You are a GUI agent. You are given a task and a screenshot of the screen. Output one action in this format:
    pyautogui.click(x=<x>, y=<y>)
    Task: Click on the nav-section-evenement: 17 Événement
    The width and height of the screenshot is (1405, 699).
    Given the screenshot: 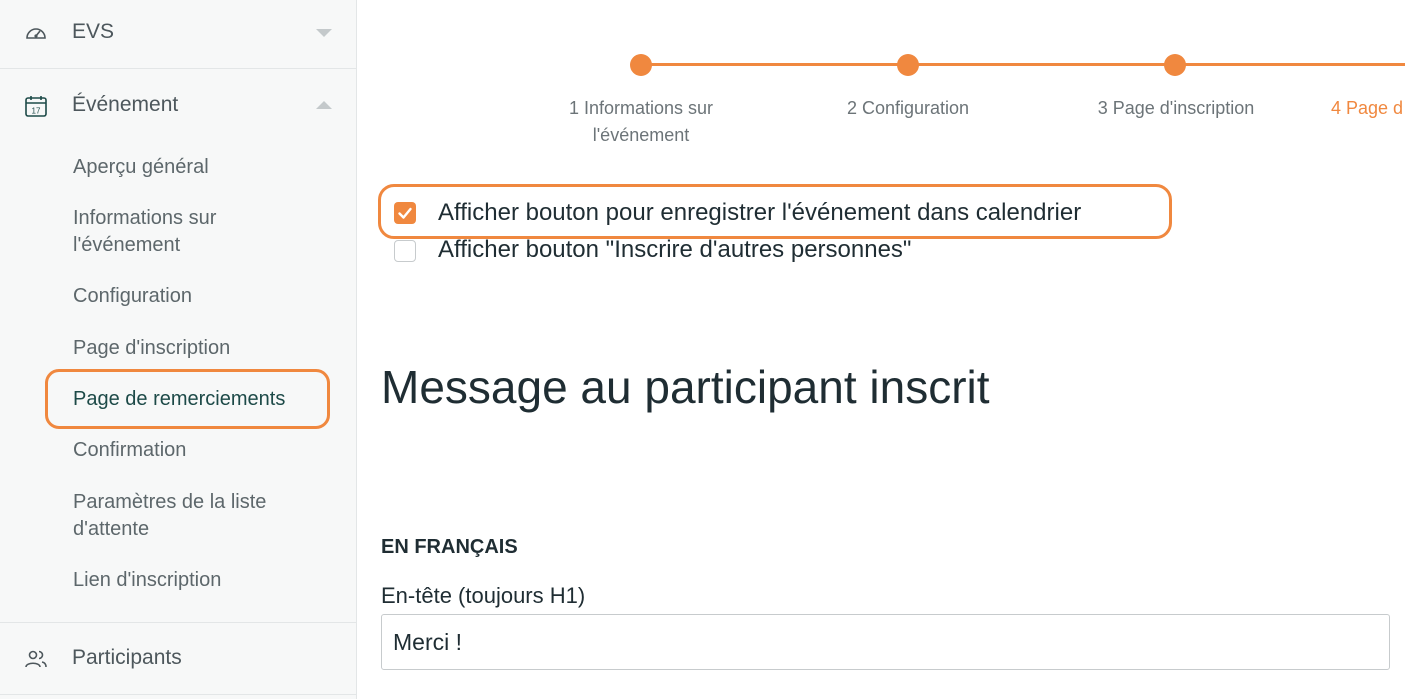 What is the action you would take?
    pyautogui.click(x=178, y=106)
    